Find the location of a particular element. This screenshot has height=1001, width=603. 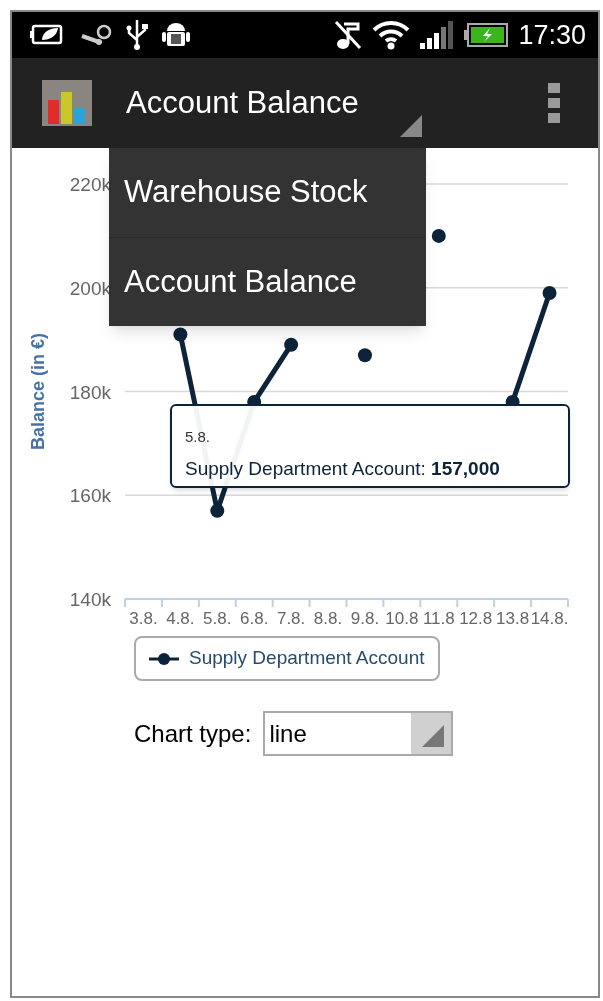

x-axis-label: 4.8. is located at coordinates (180, 618).